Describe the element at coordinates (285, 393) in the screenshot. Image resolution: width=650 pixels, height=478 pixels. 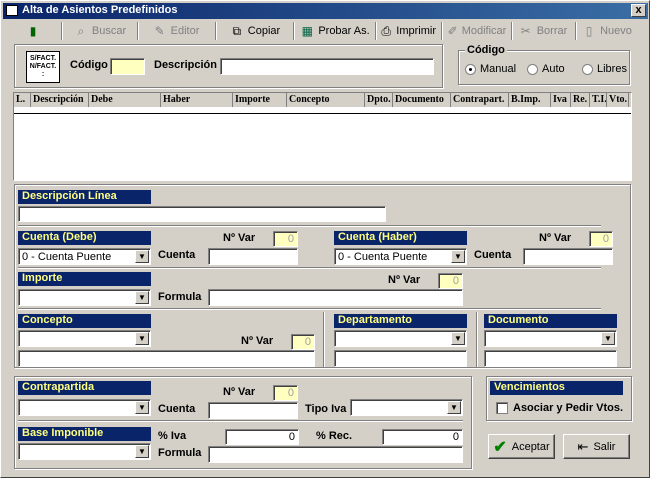
I see `nvar-contra-input: 0` at that location.